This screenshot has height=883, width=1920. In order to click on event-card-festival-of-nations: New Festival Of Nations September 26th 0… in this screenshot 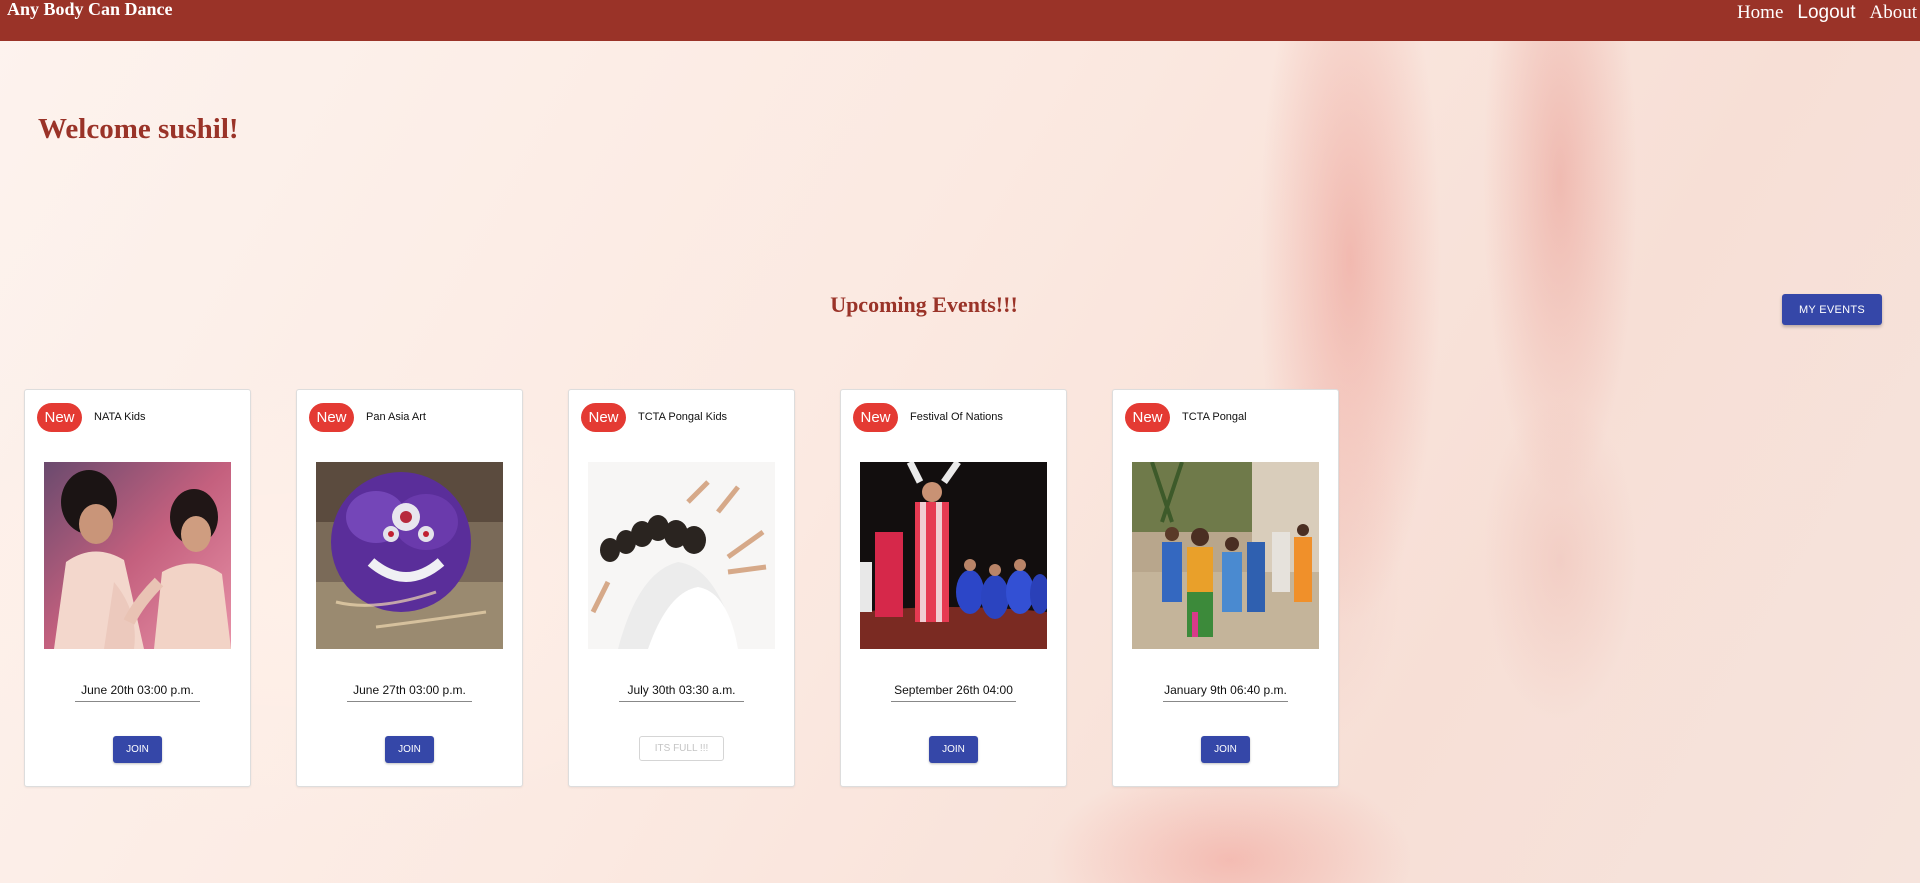, I will do `click(953, 588)`.